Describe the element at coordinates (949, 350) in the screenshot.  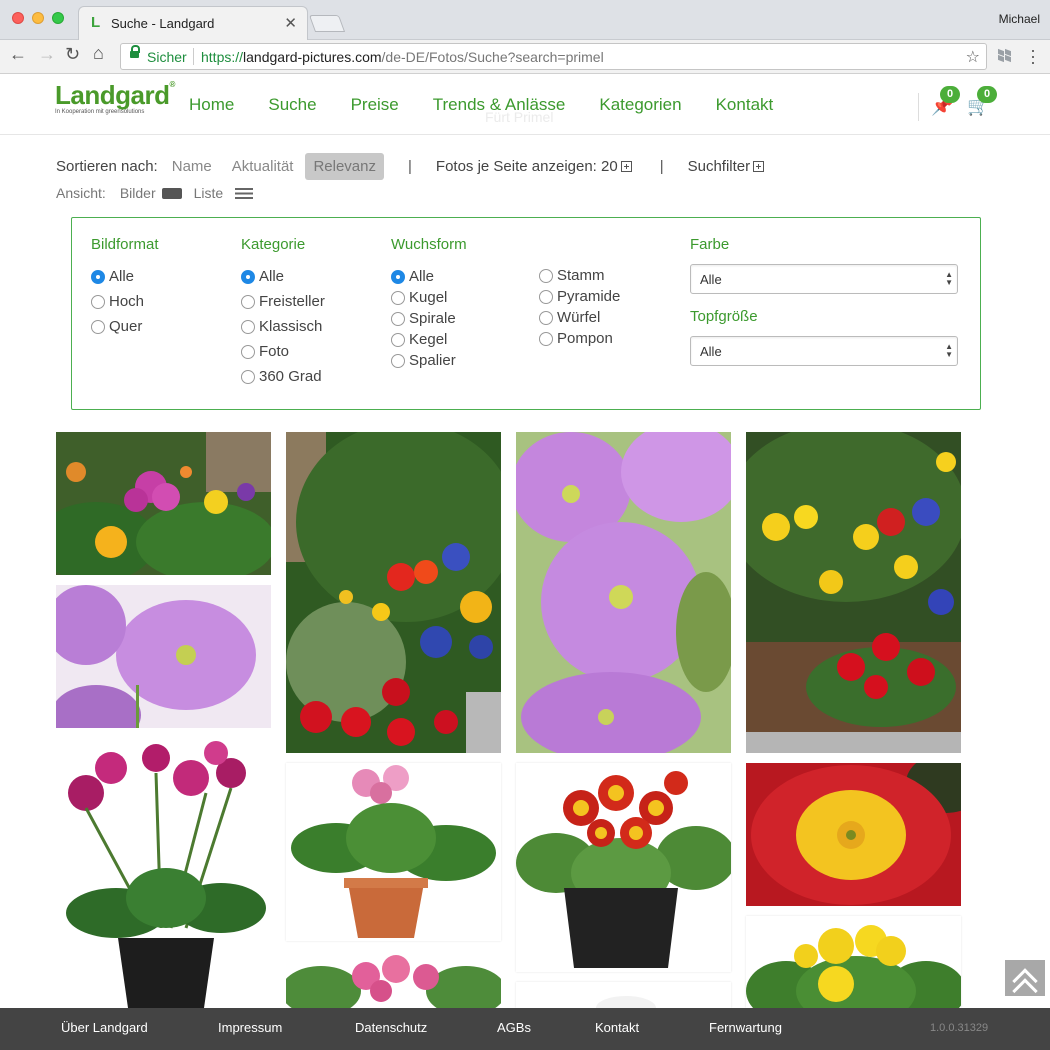
I see `select-arrows-icon: ▲ ▼` at that location.